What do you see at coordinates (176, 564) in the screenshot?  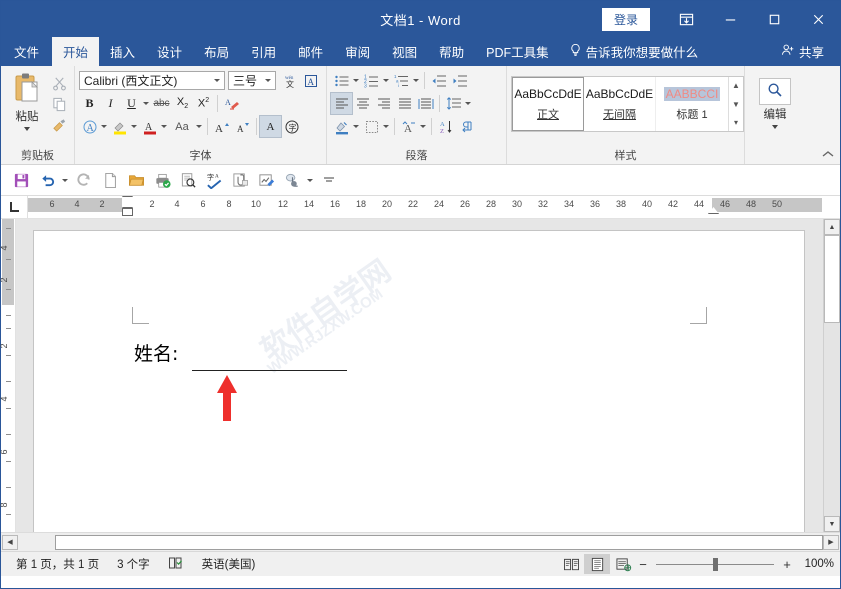 I see `proofing-status-icon` at bounding box center [176, 564].